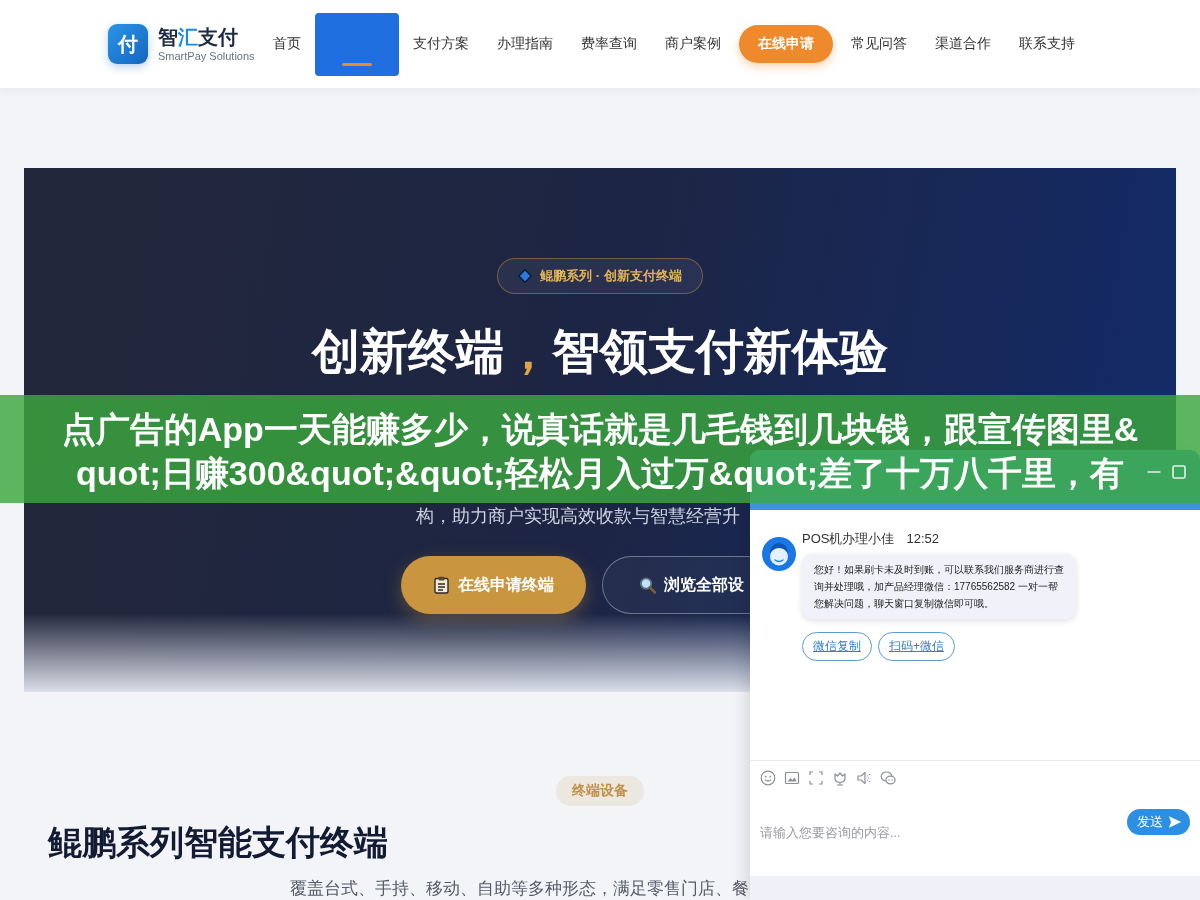 This screenshot has width=1200, height=900. I want to click on maximize-icon, so click(1179, 472).